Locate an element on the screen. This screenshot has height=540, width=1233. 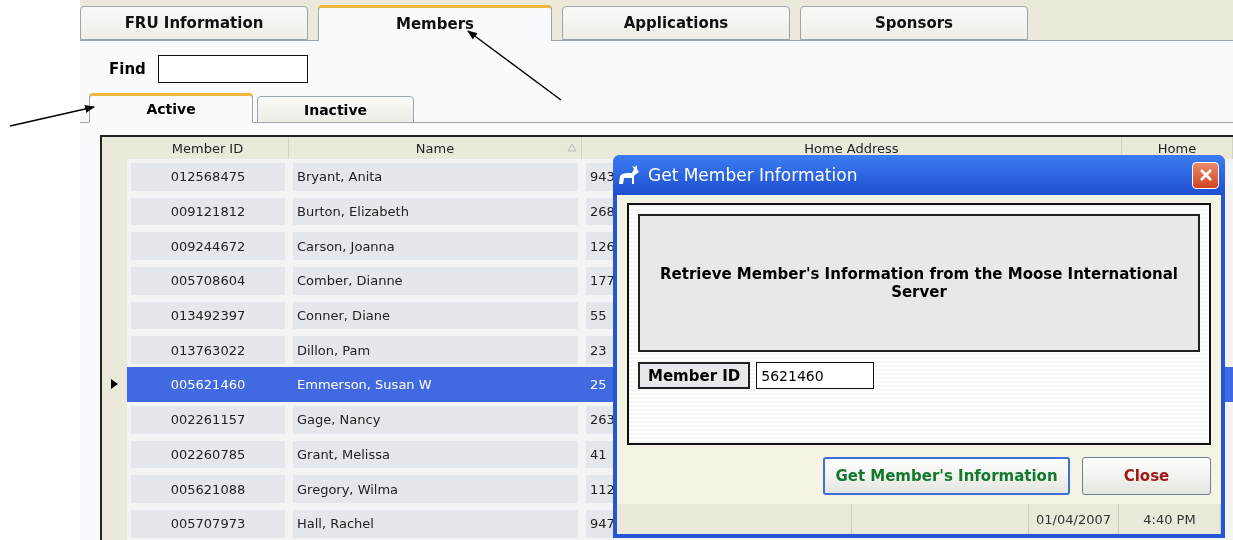
table-cell: Grant, Melissa is located at coordinates (435, 454).